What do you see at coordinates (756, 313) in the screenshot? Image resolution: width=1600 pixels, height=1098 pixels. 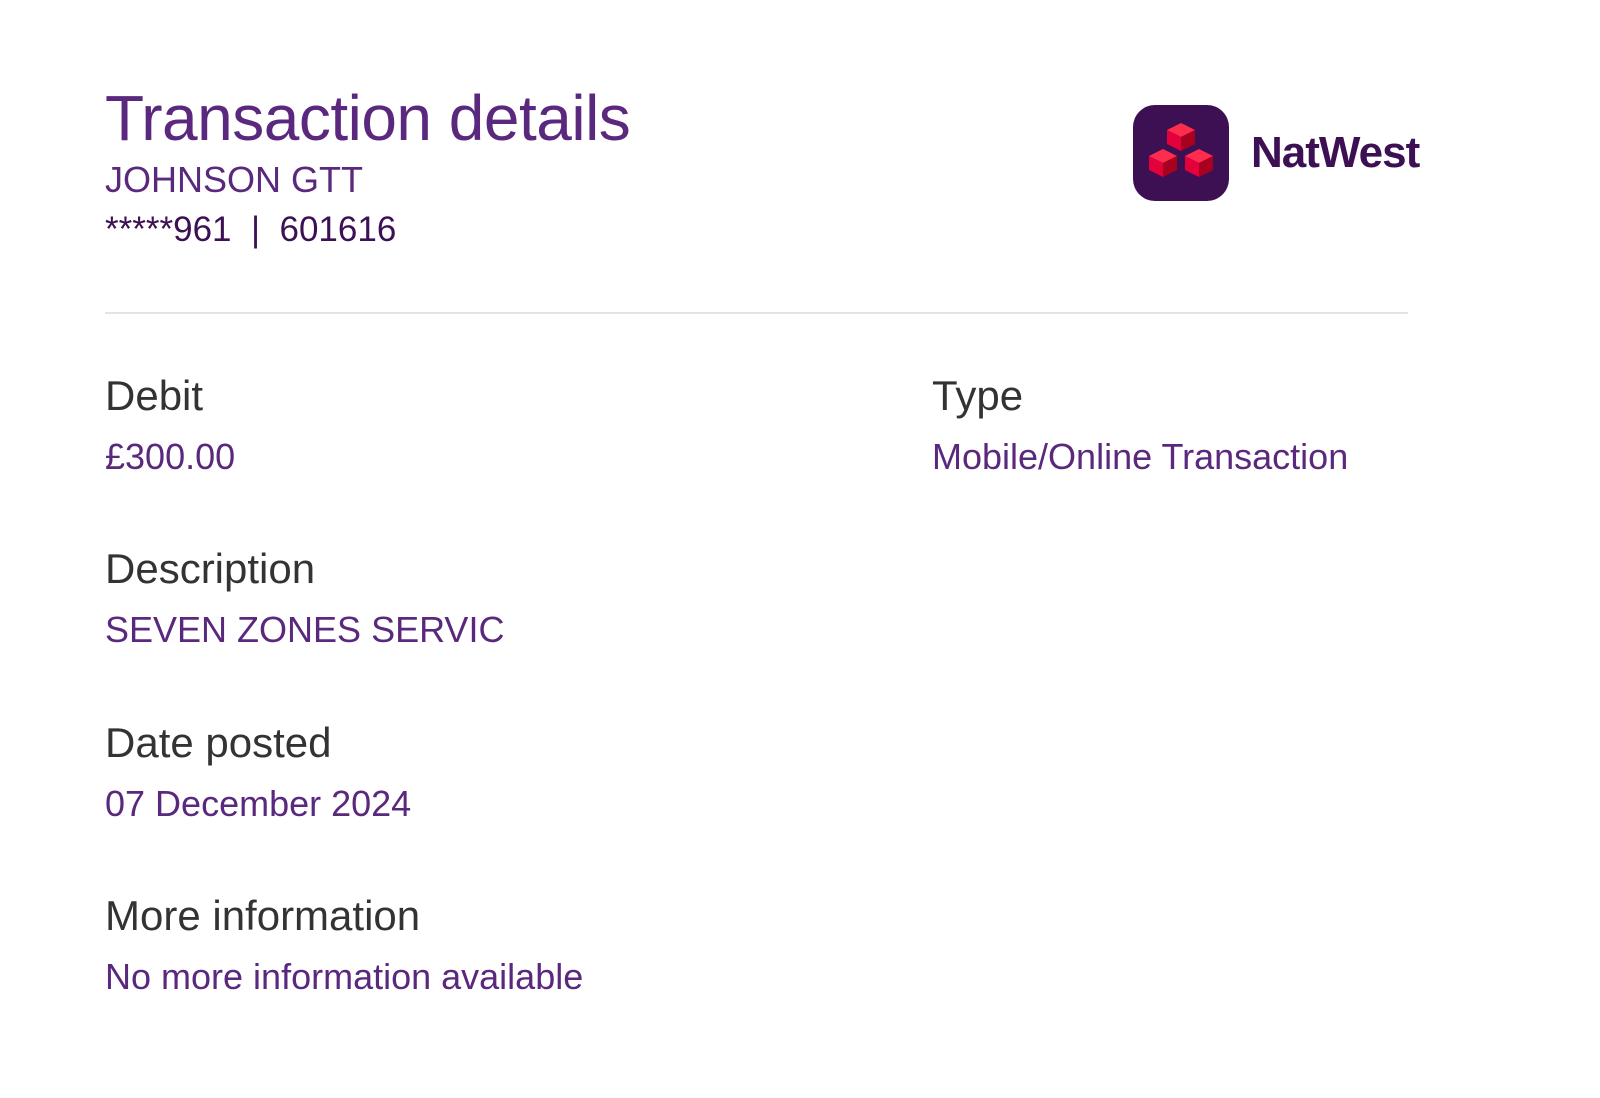 I see `header-divider` at bounding box center [756, 313].